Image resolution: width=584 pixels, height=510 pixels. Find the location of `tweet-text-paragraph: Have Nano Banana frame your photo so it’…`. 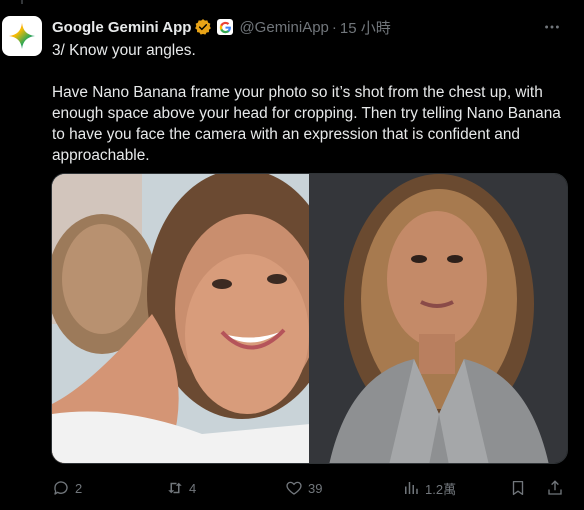

tweet-text-paragraph: Have Nano Banana frame your photo so it’… is located at coordinates (306, 124).